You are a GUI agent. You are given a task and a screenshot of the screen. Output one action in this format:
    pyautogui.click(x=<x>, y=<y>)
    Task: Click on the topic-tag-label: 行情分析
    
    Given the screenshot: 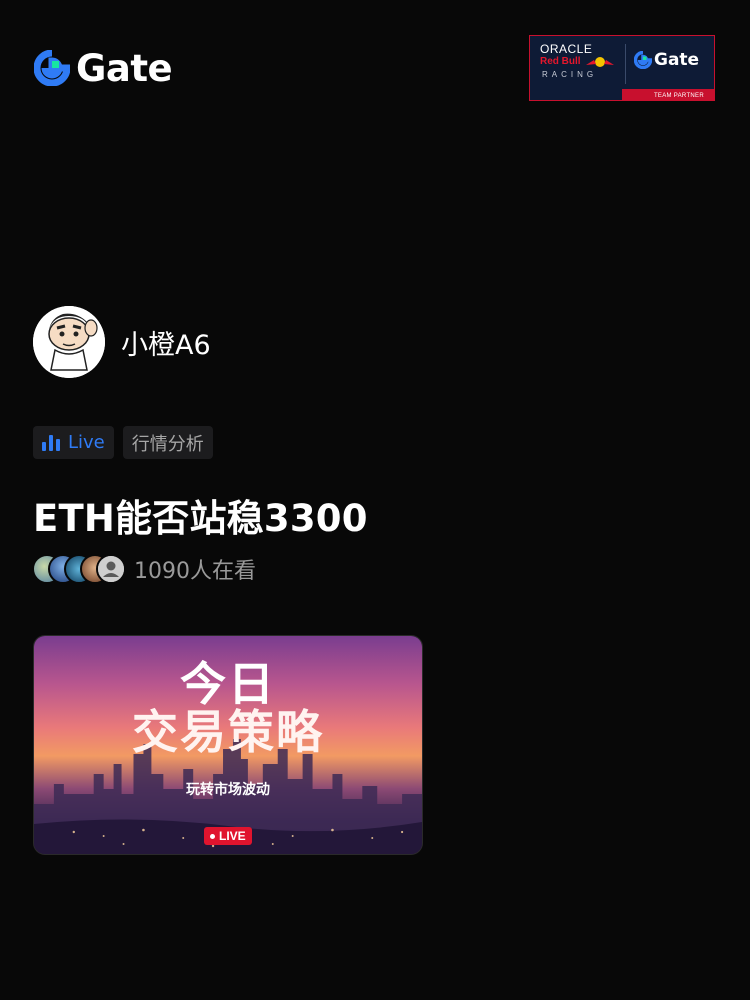 What is the action you would take?
    pyautogui.click(x=167, y=444)
    